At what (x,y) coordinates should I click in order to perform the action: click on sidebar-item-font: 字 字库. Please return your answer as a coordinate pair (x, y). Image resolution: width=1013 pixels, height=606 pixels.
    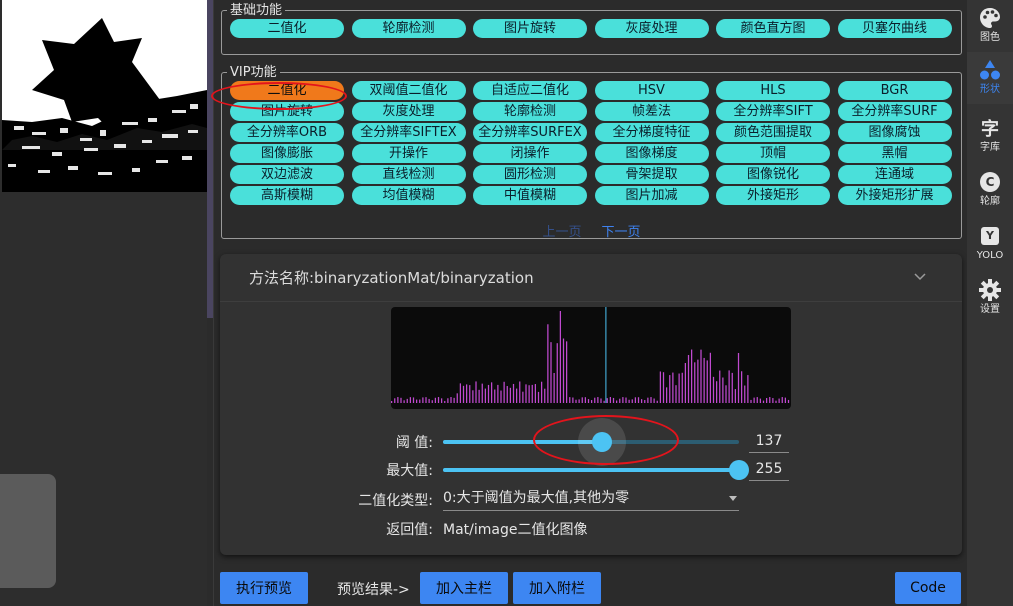
    Looking at the image, I should click on (990, 136).